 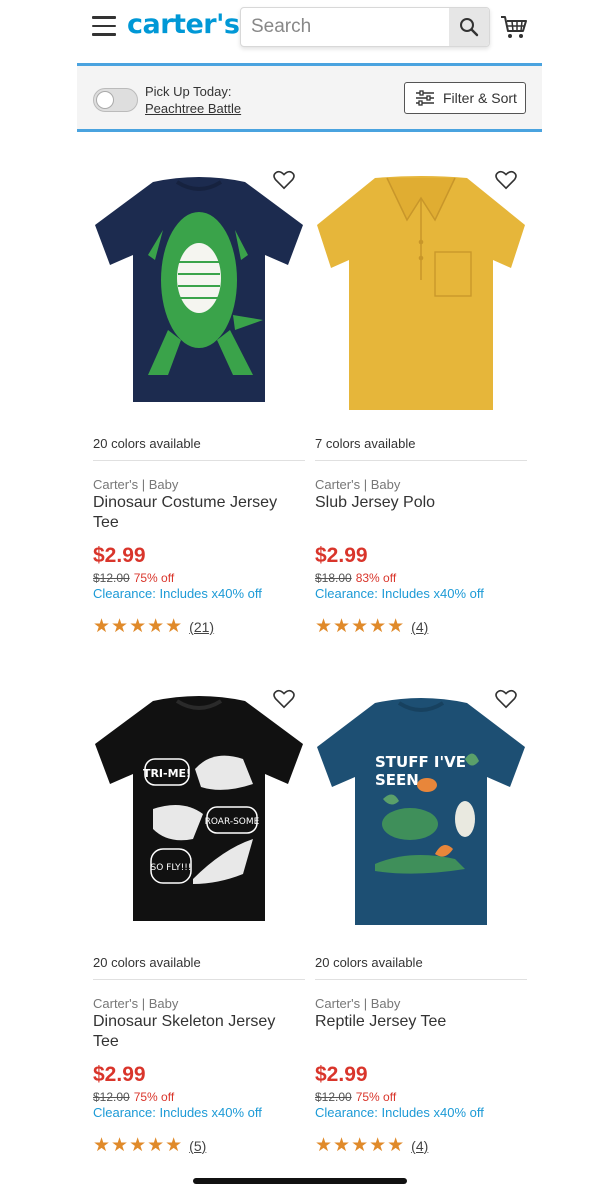 I want to click on product-rating: ★★★★★ (21), so click(x=153, y=626).